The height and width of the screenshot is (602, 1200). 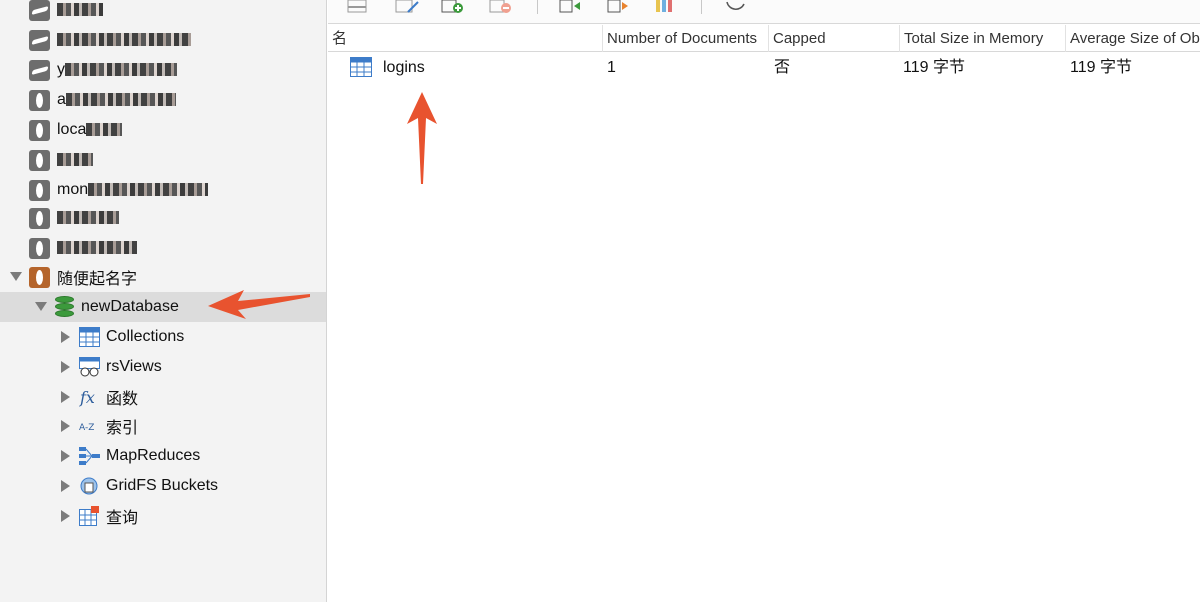 What do you see at coordinates (130, 306) in the screenshot?
I see `database-label: newDatabase` at bounding box center [130, 306].